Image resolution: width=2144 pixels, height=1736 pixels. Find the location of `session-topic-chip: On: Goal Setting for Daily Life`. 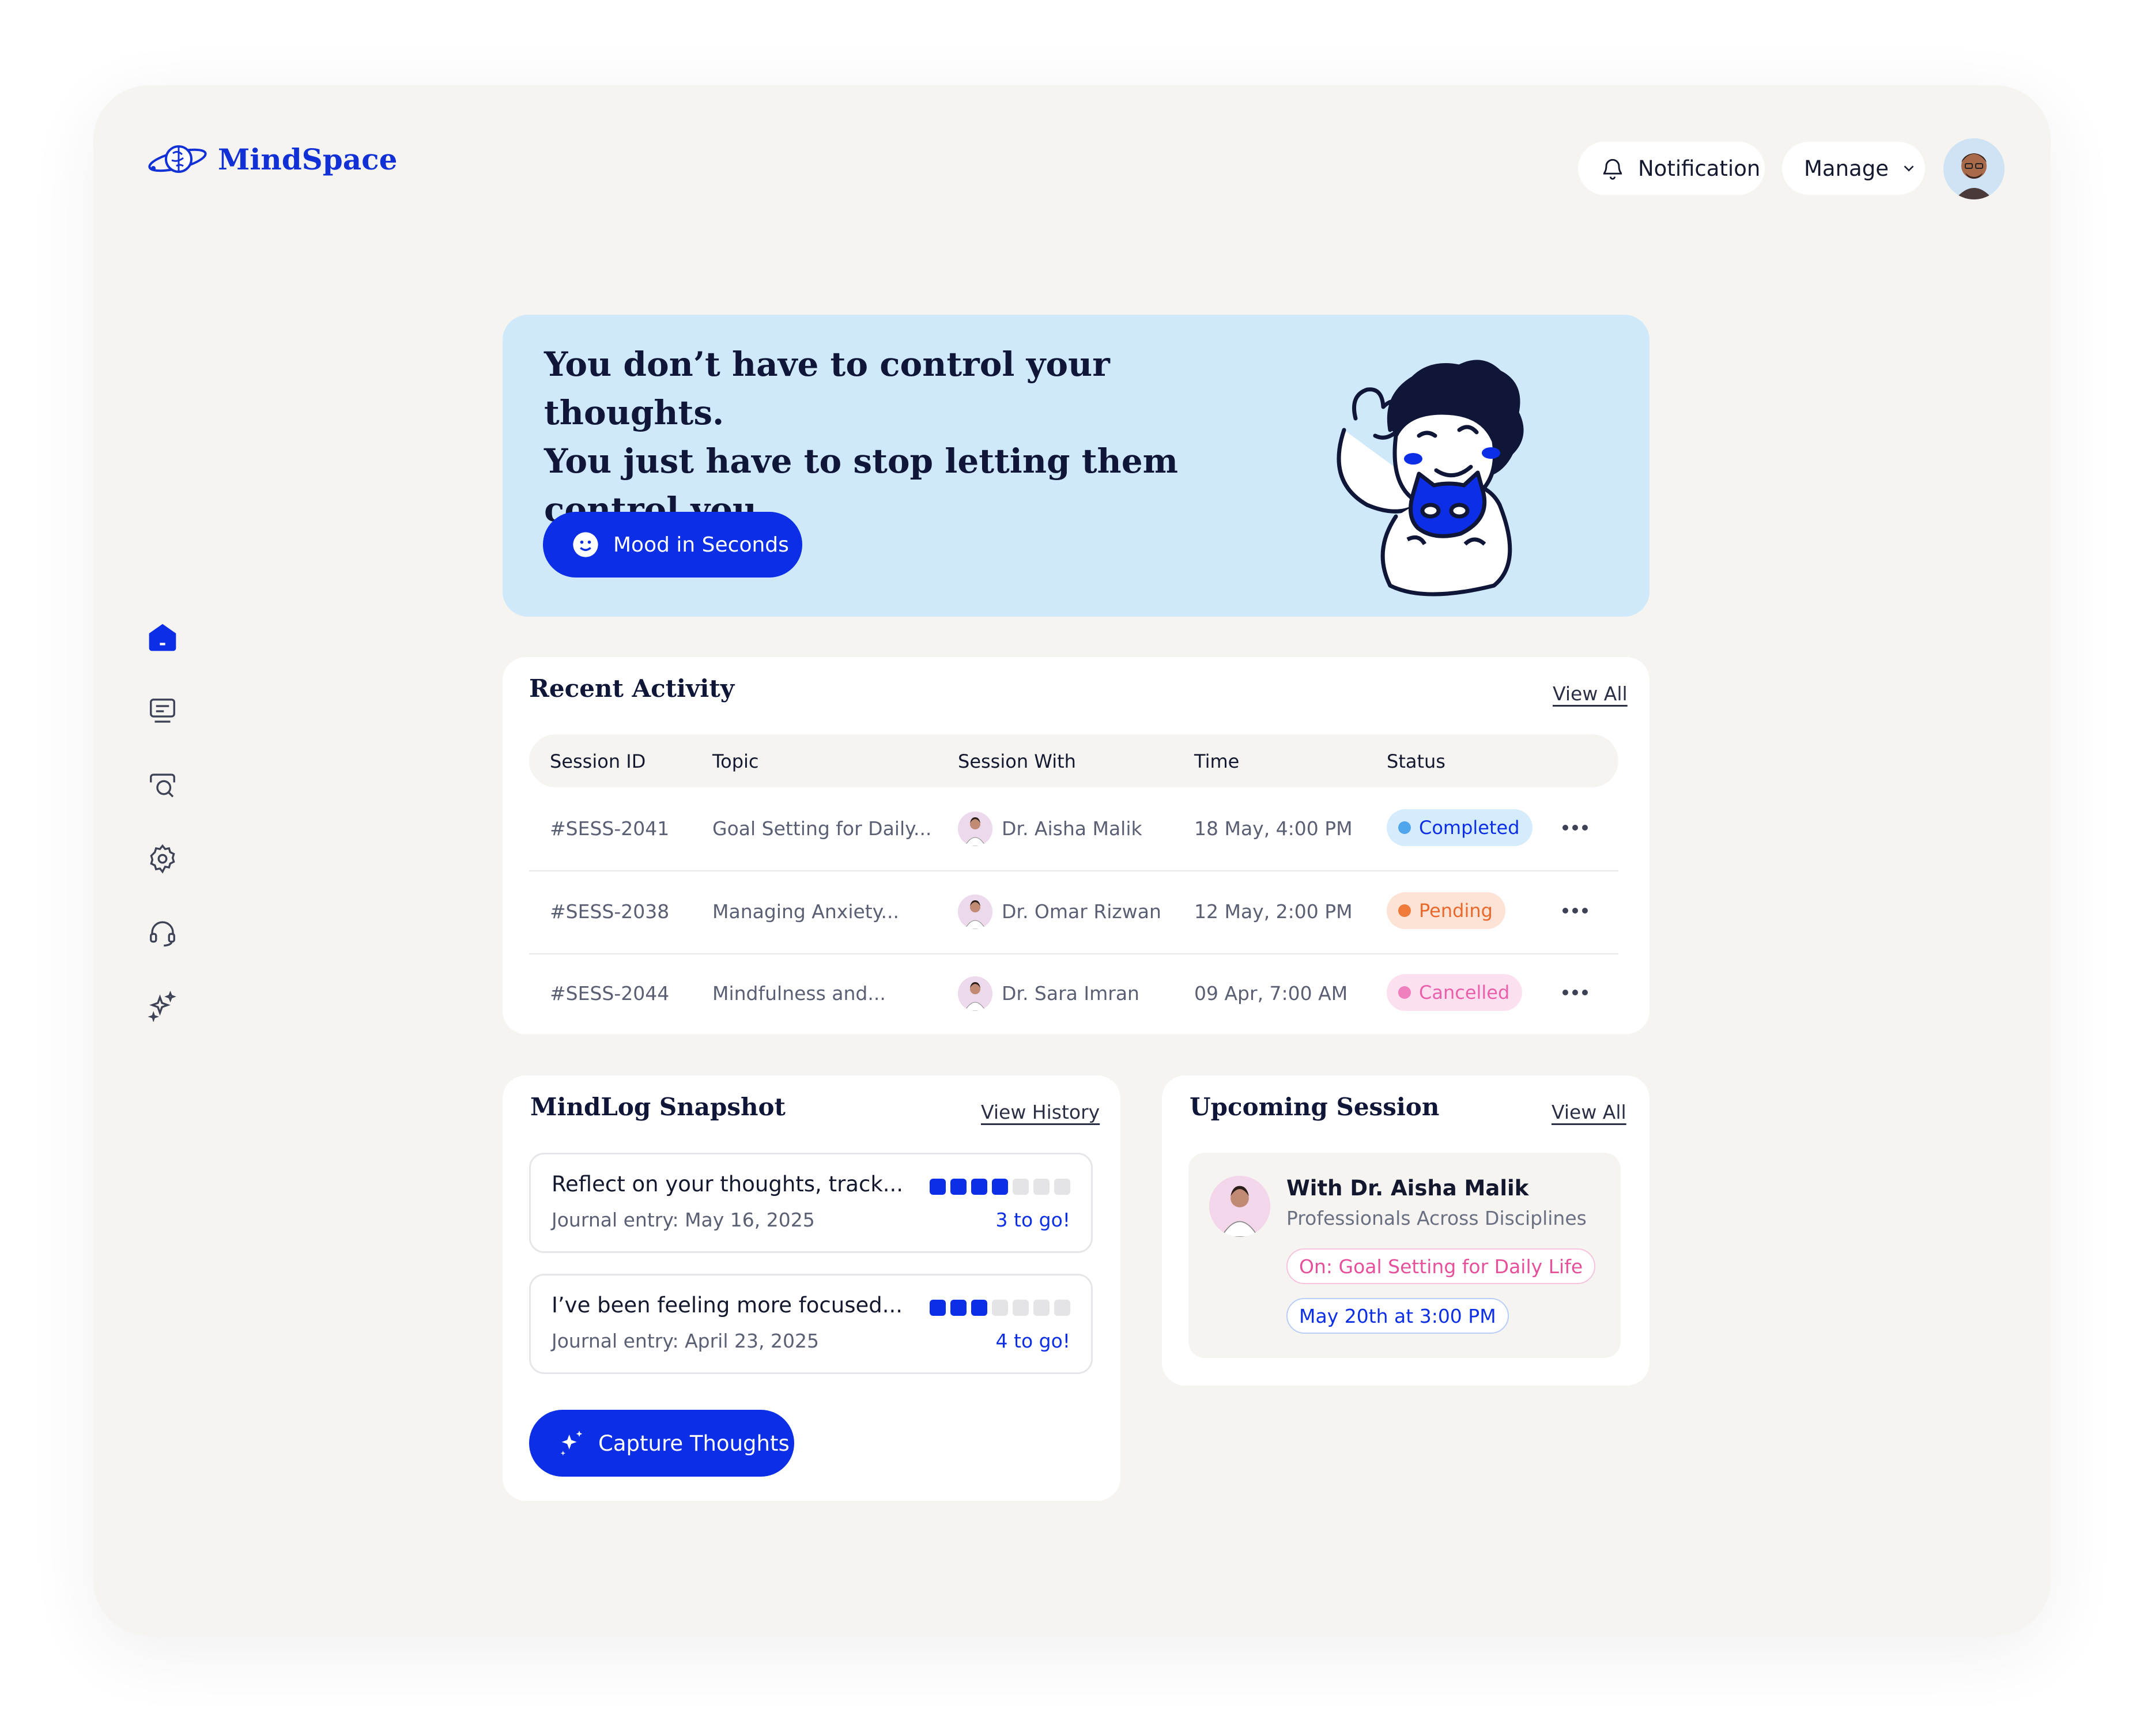

session-topic-chip: On: Goal Setting for Daily Life is located at coordinates (1441, 1266).